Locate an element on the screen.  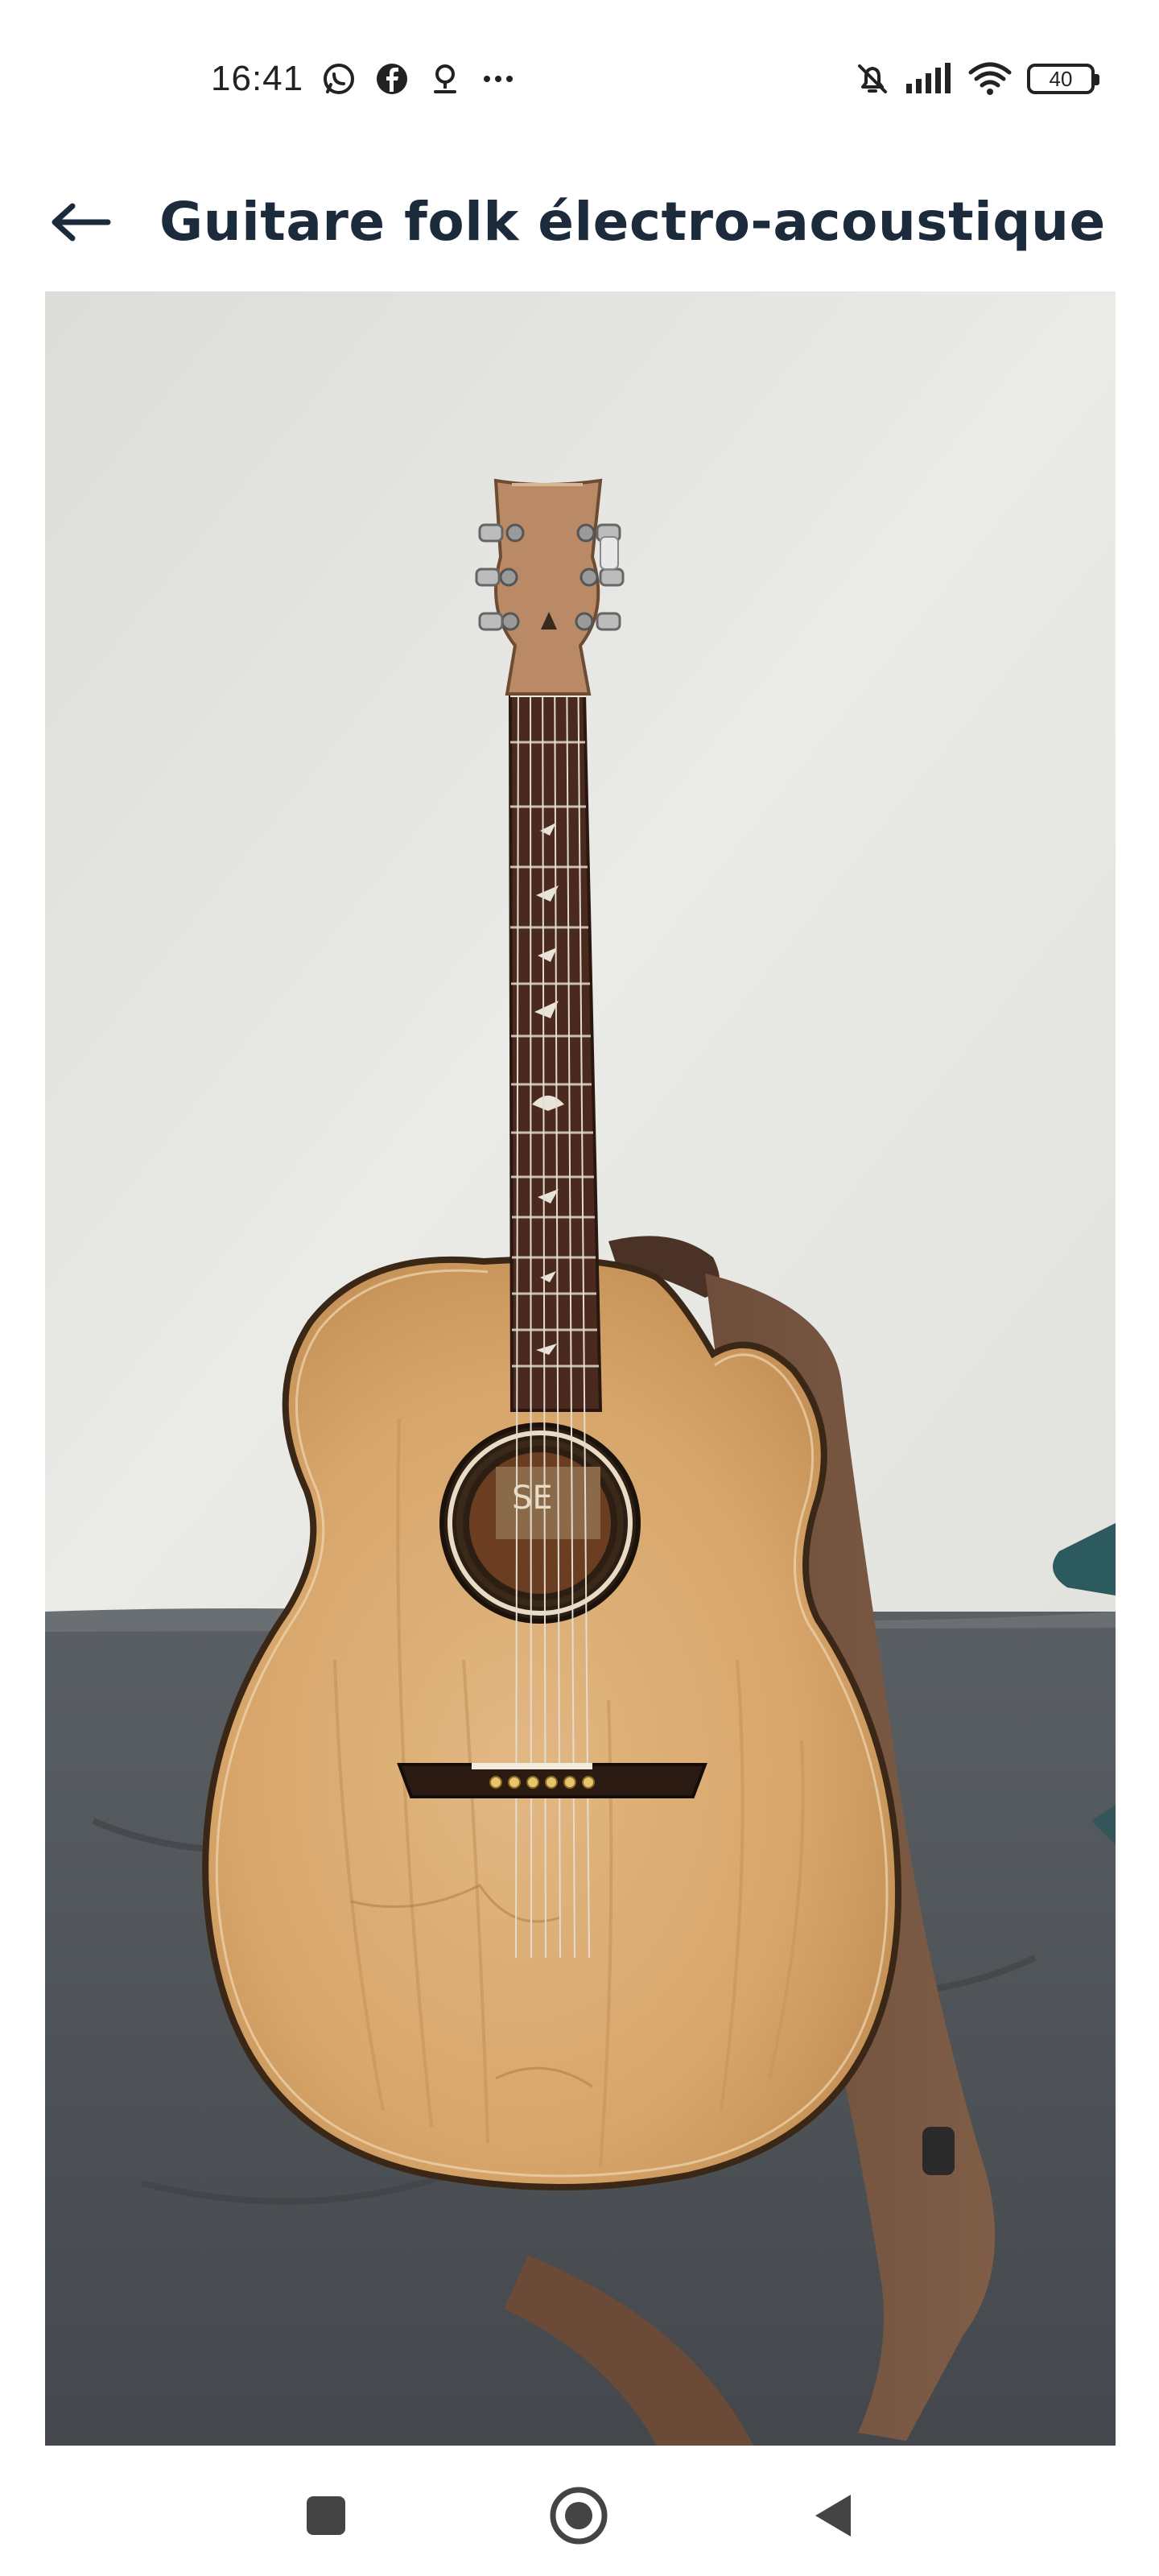
home-button is located at coordinates (578, 2515).